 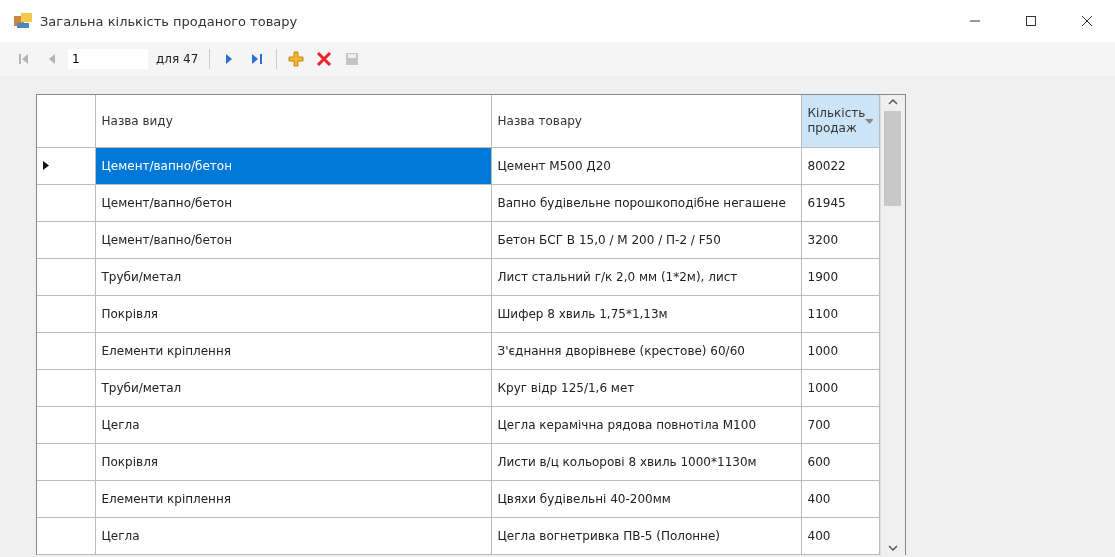 I want to click on column-header: Назва товару, so click(x=646, y=121).